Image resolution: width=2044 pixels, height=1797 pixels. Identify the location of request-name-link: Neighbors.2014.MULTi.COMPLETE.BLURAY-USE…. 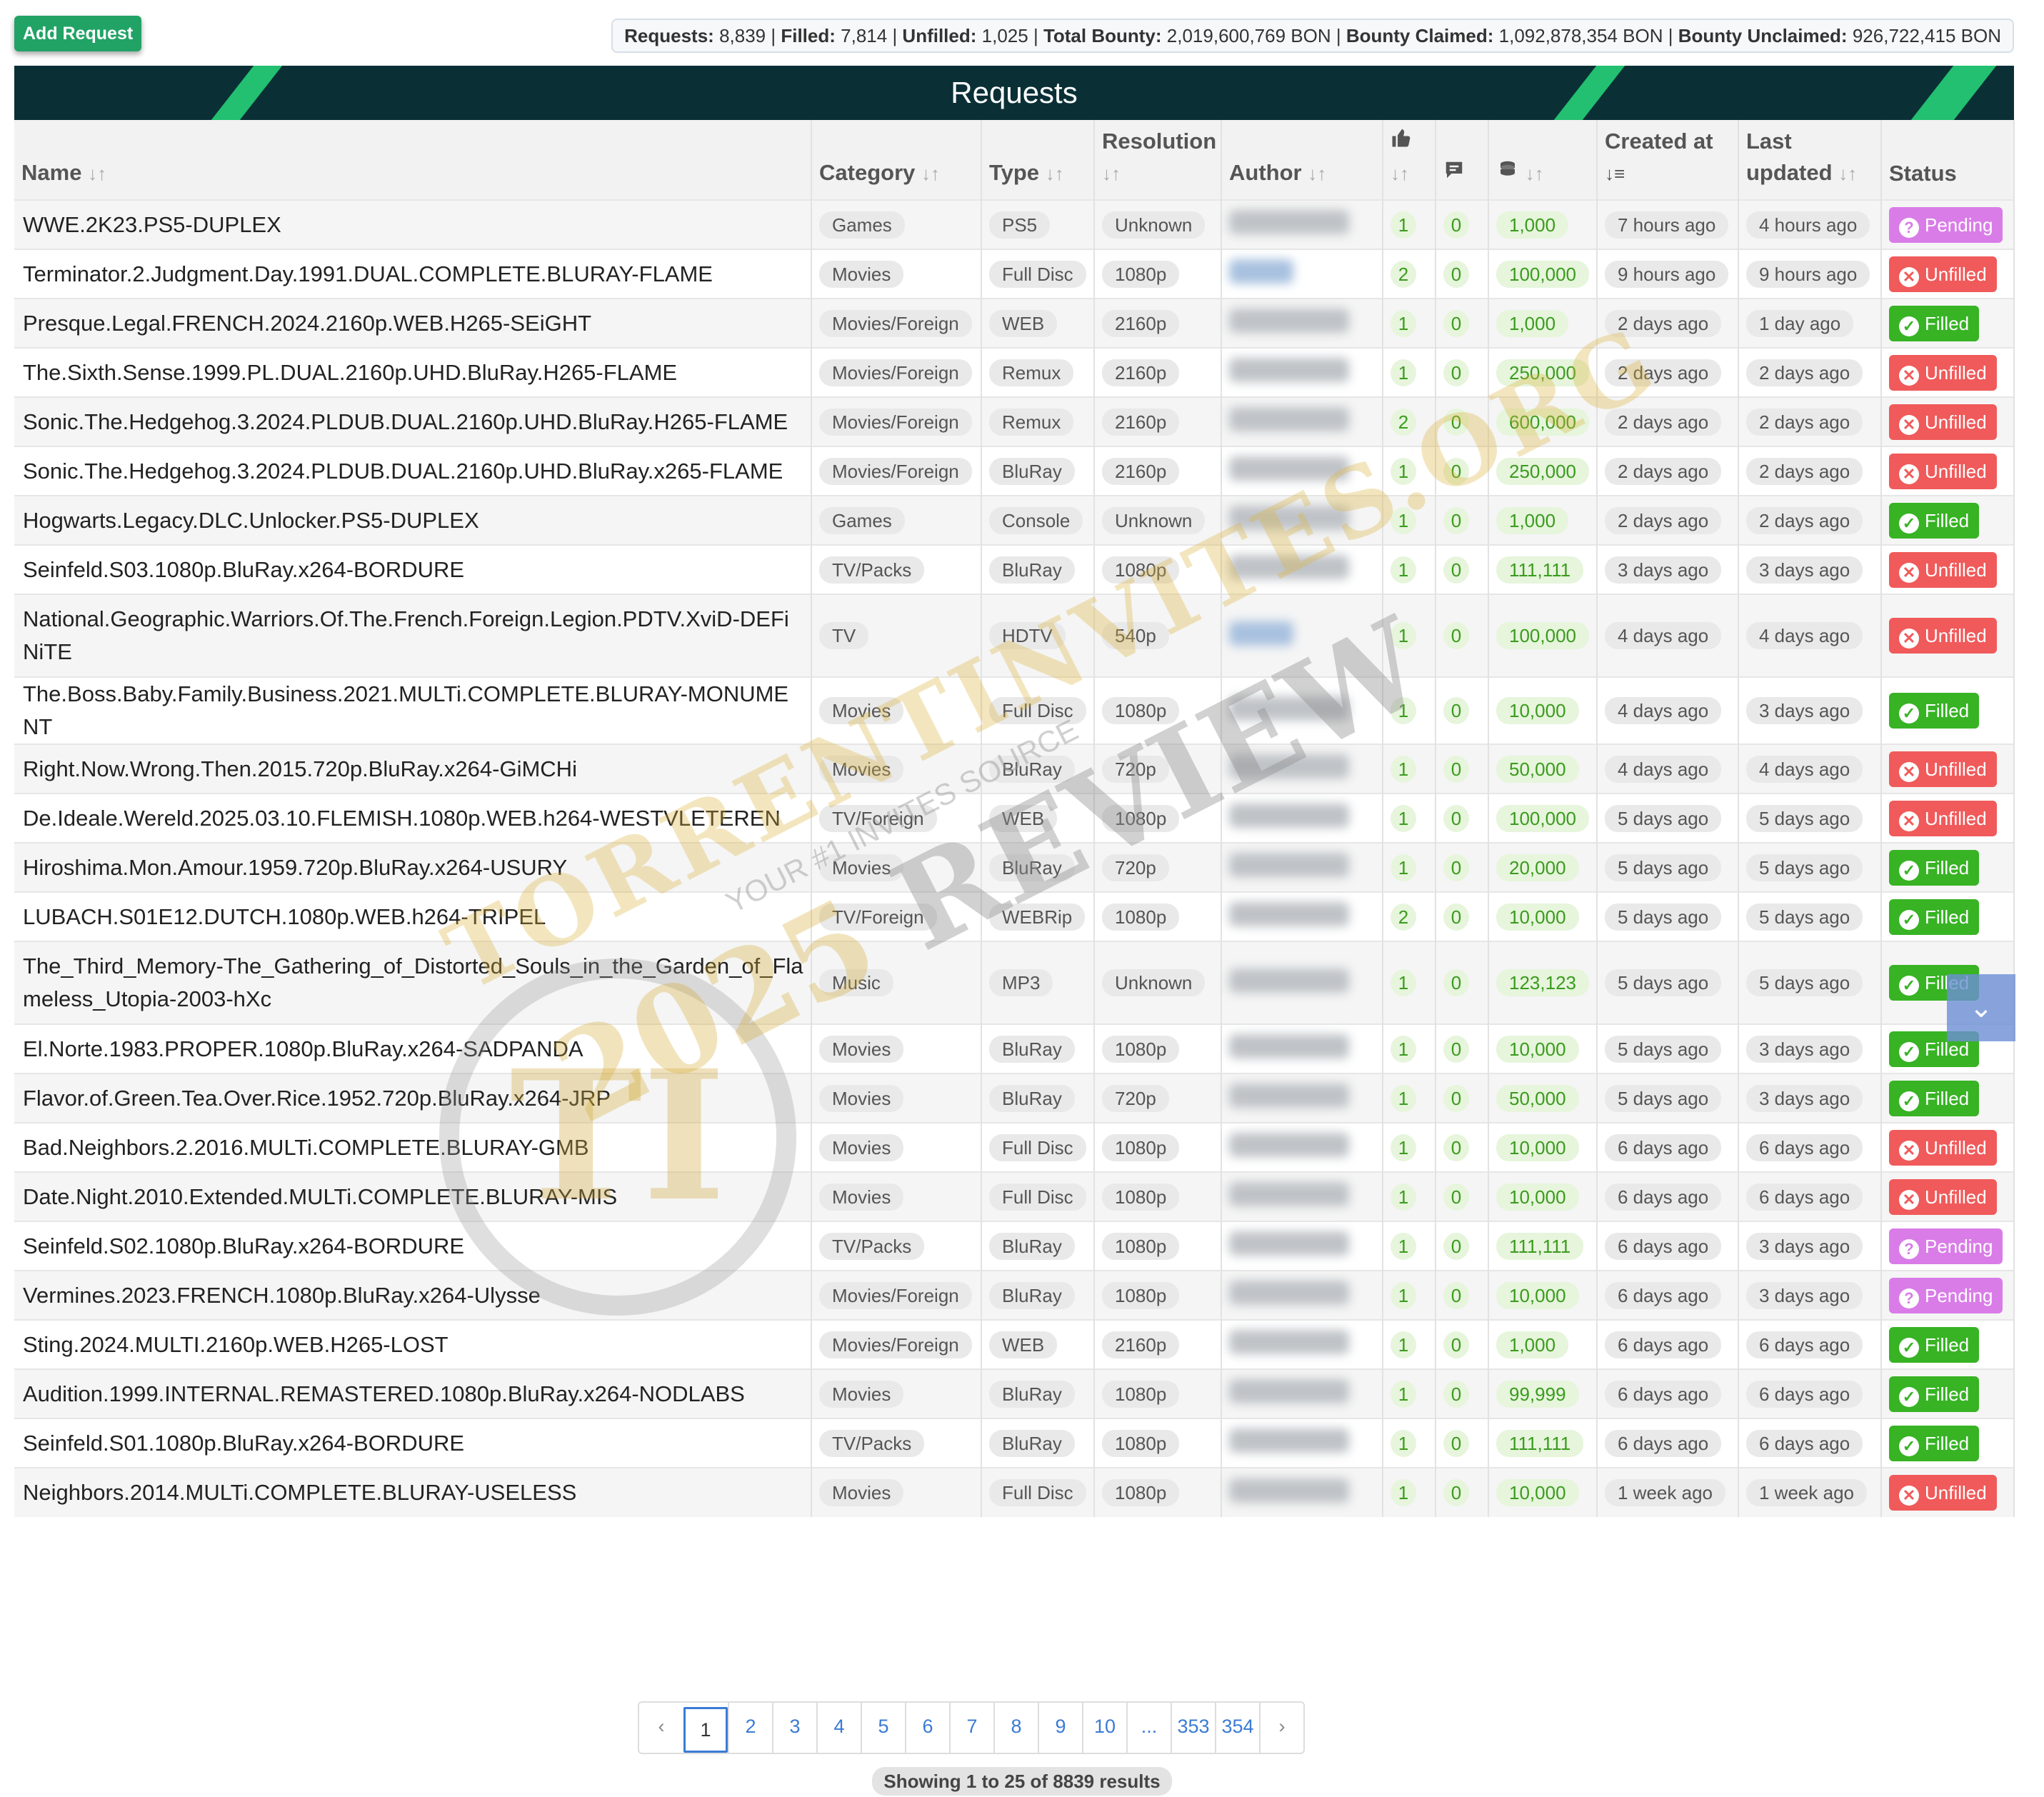
(299, 1492).